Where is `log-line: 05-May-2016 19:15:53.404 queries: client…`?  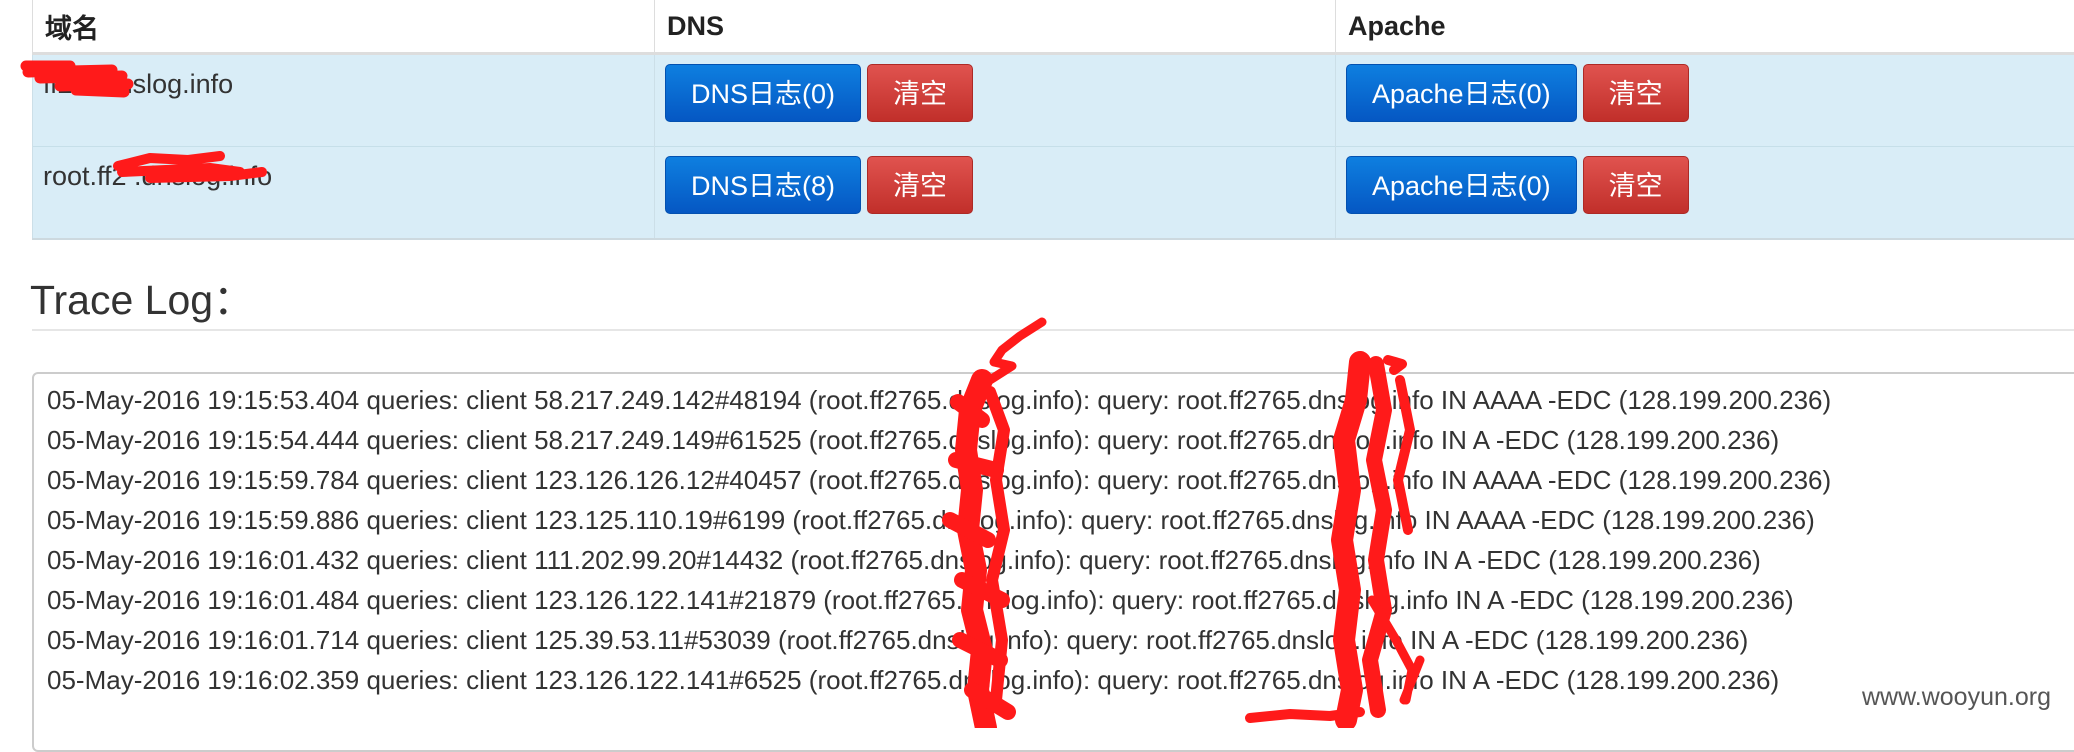 log-line: 05-May-2016 19:15:53.404 queries: client… is located at coordinates (939, 400).